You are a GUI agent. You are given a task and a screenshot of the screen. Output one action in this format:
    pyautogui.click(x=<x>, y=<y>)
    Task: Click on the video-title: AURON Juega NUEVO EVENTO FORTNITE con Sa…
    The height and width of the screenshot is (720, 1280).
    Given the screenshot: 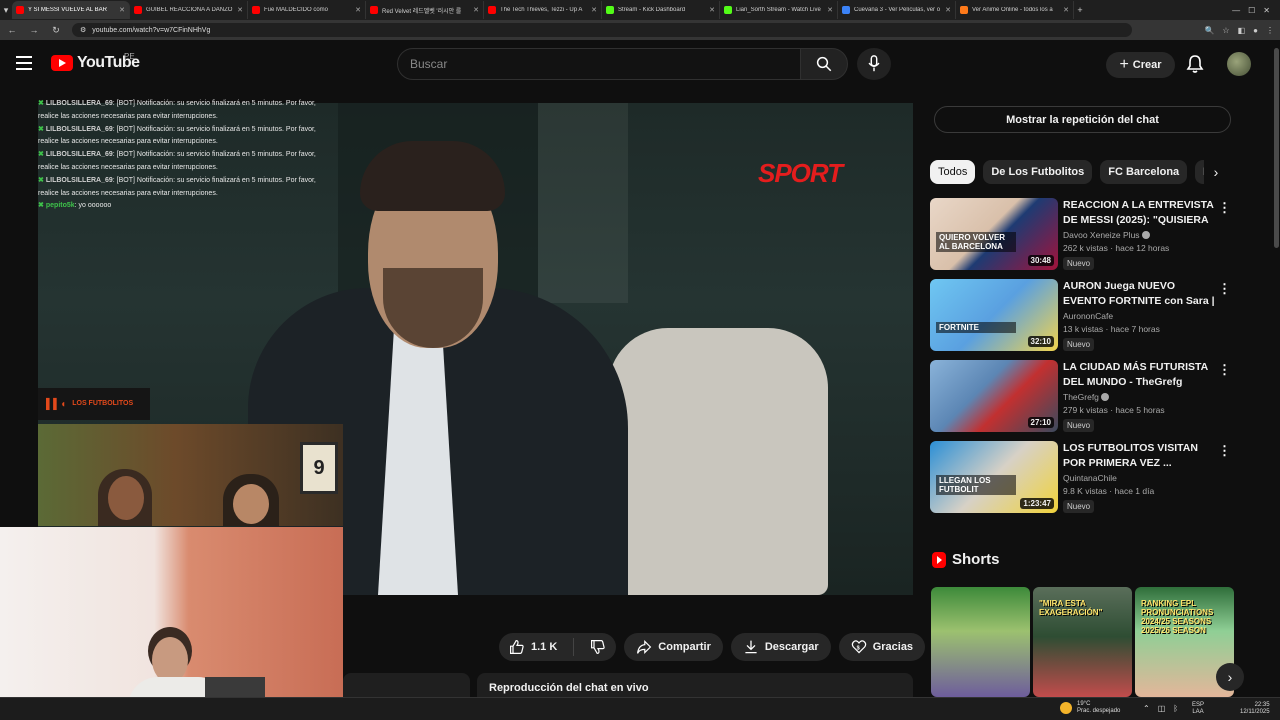 What is the action you would take?
    pyautogui.click(x=1140, y=294)
    